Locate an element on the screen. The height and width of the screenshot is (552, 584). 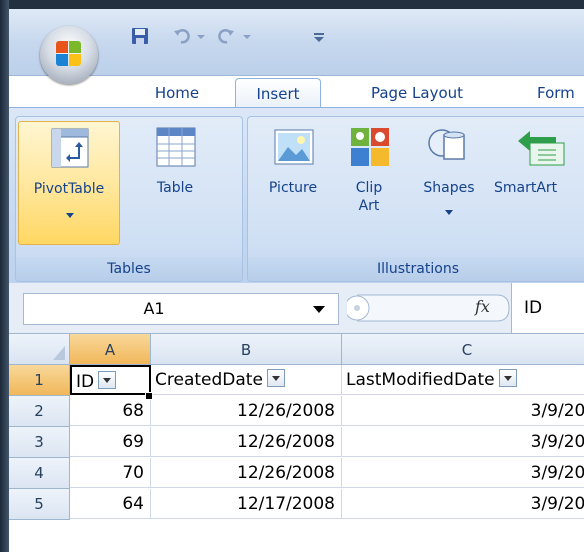
formula-bar: A1 fx ID is located at coordinates (296, 308).